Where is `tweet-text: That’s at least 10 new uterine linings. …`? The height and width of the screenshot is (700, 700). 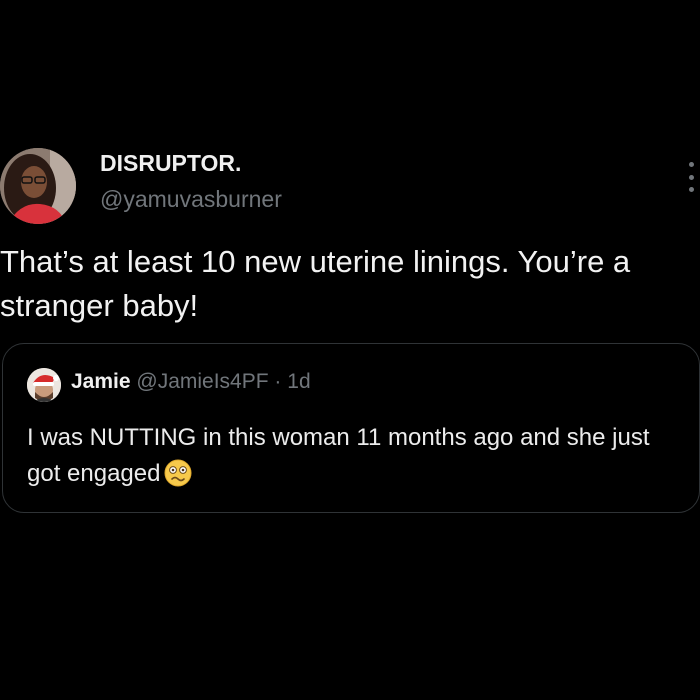 tweet-text: That’s at least 10 new uterine linings. … is located at coordinates (315, 283).